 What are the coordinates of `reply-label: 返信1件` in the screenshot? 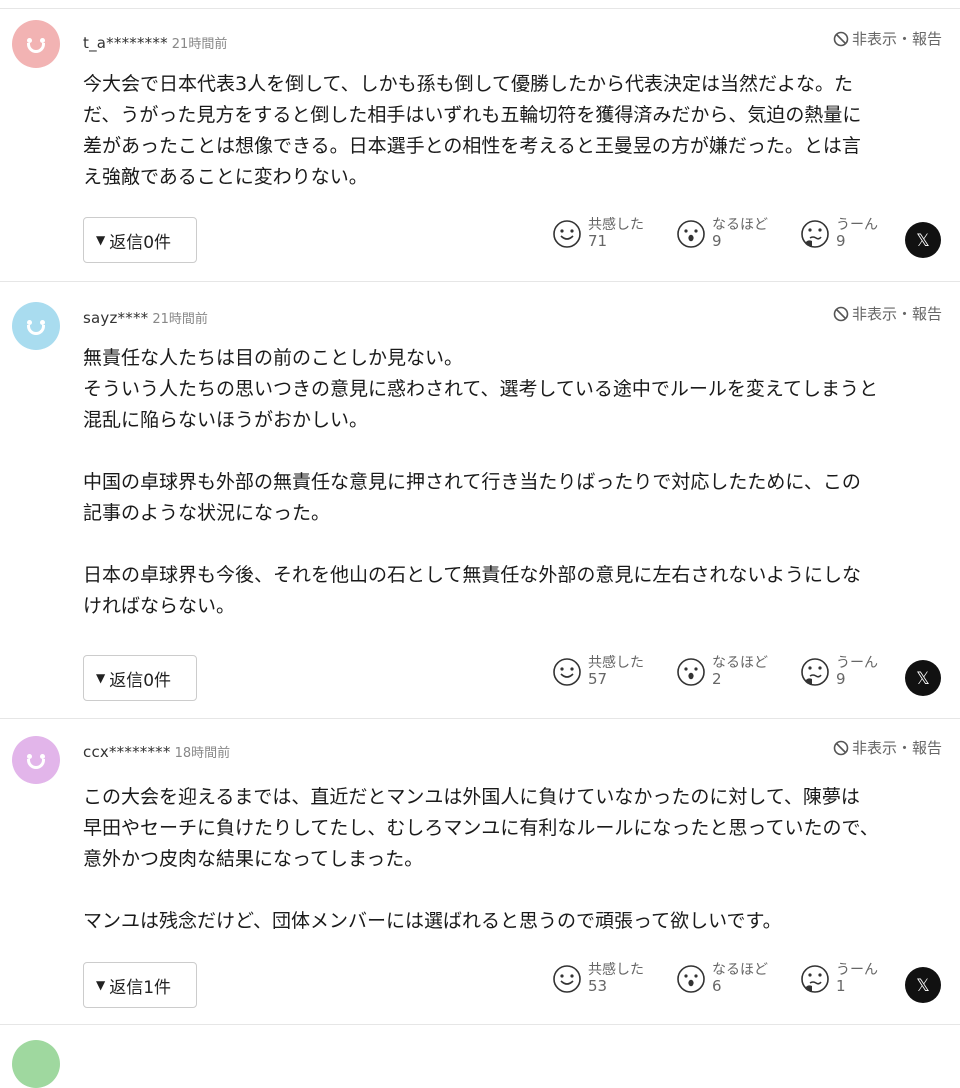 It's located at (140, 987).